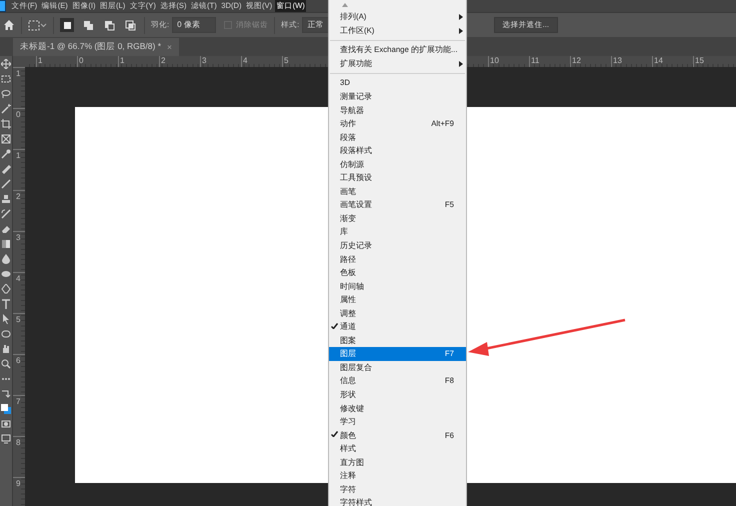 Image resolution: width=736 pixels, height=506 pixels. What do you see at coordinates (699, 60) in the screenshot?
I see `ruler-label: 15` at bounding box center [699, 60].